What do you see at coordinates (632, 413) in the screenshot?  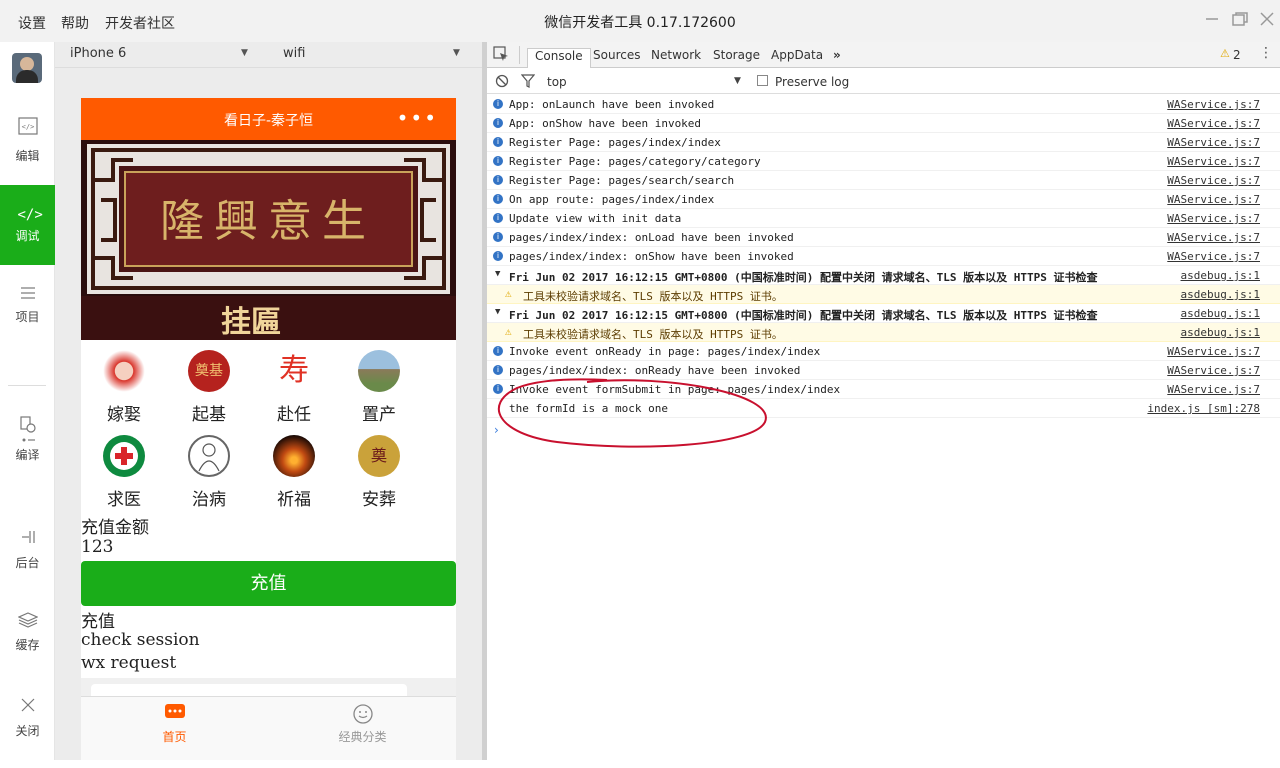 I see `annotation-ellipse` at bounding box center [632, 413].